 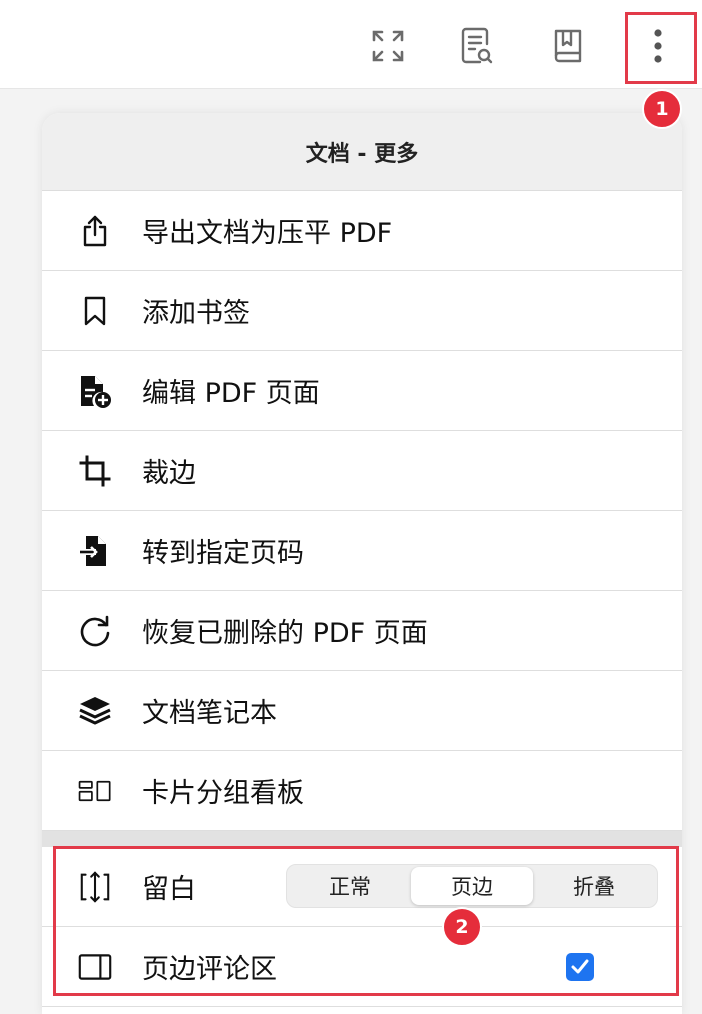 What do you see at coordinates (362, 711) in the screenshot?
I see `menu-item-document-notebook: 文档笔记本` at bounding box center [362, 711].